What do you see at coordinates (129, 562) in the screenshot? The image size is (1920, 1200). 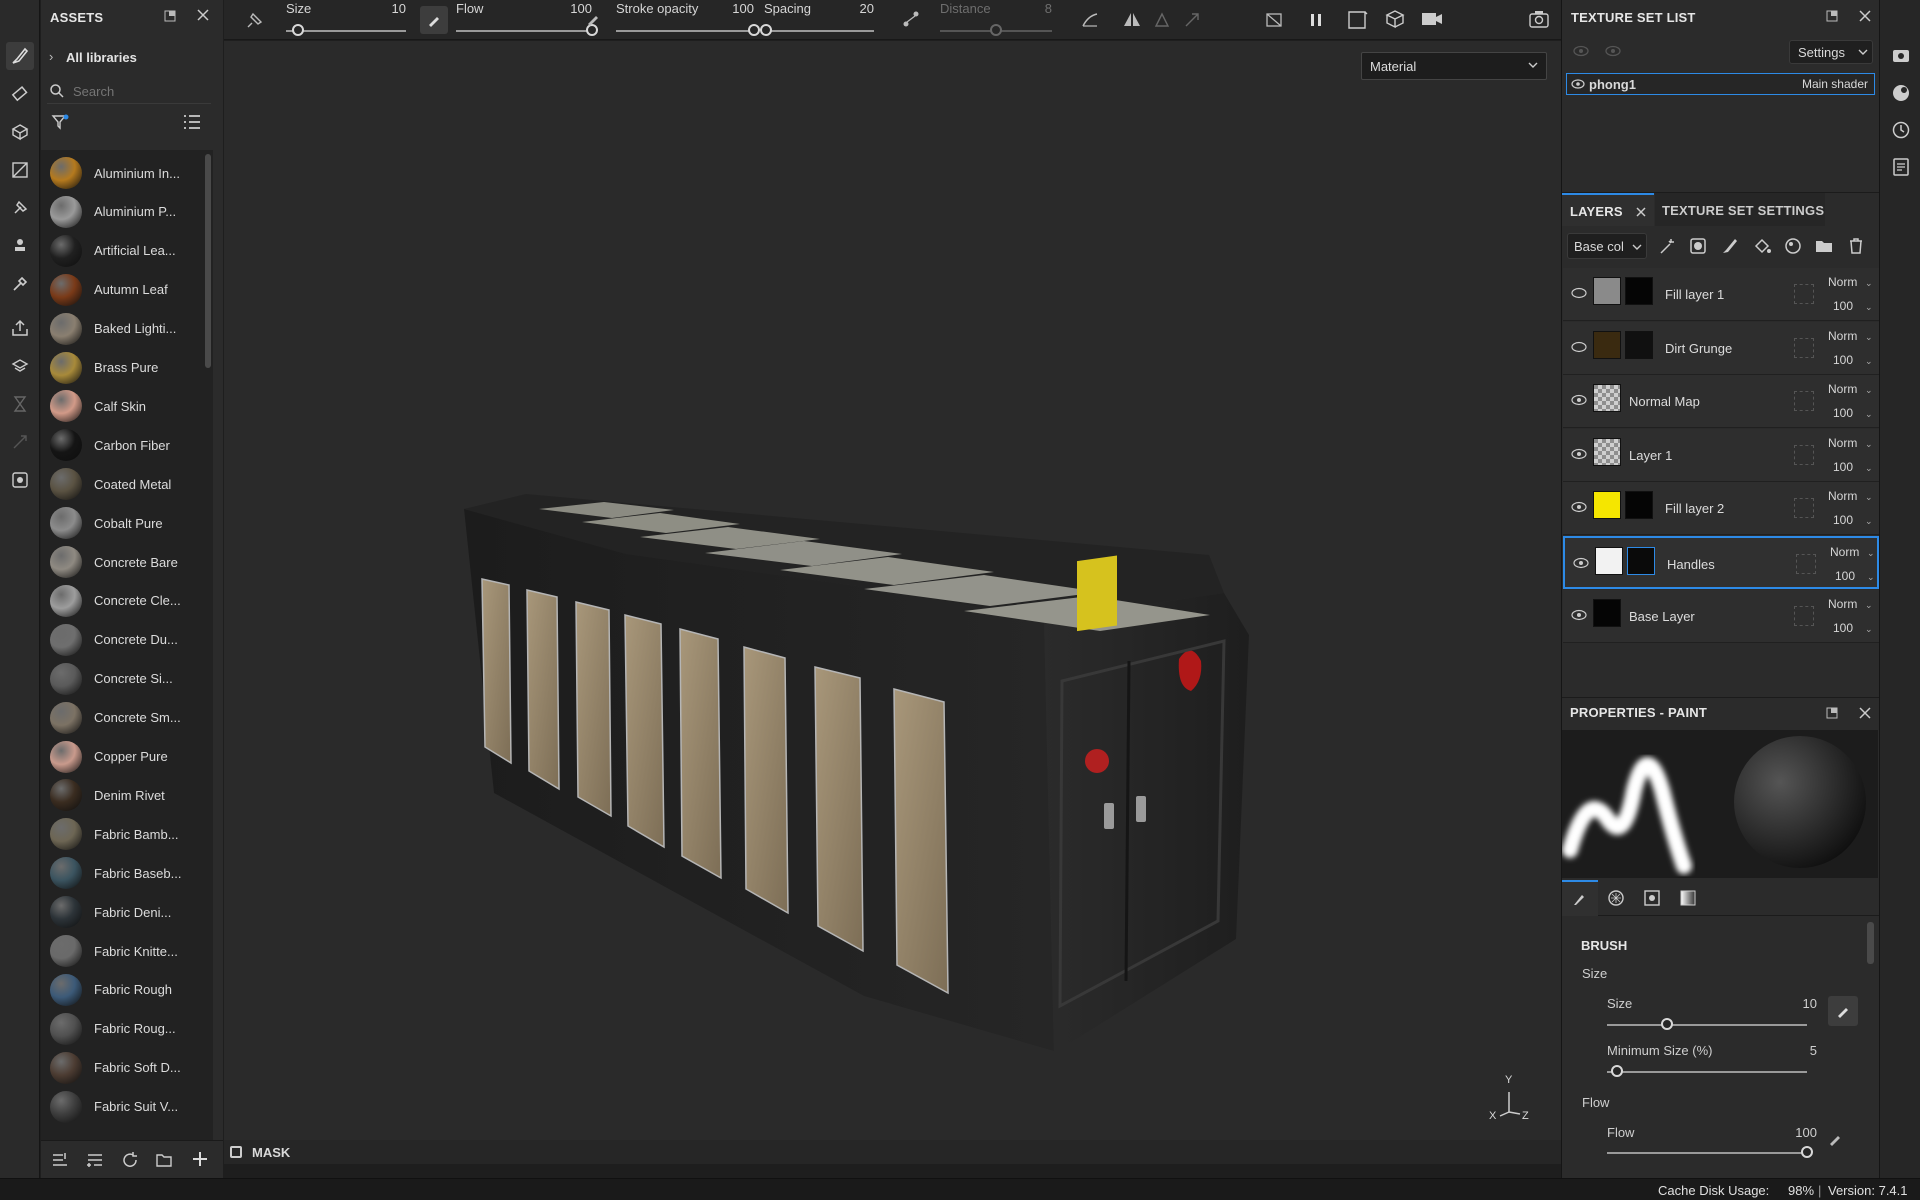 I see `asset-list-item: Concrete Bare` at bounding box center [129, 562].